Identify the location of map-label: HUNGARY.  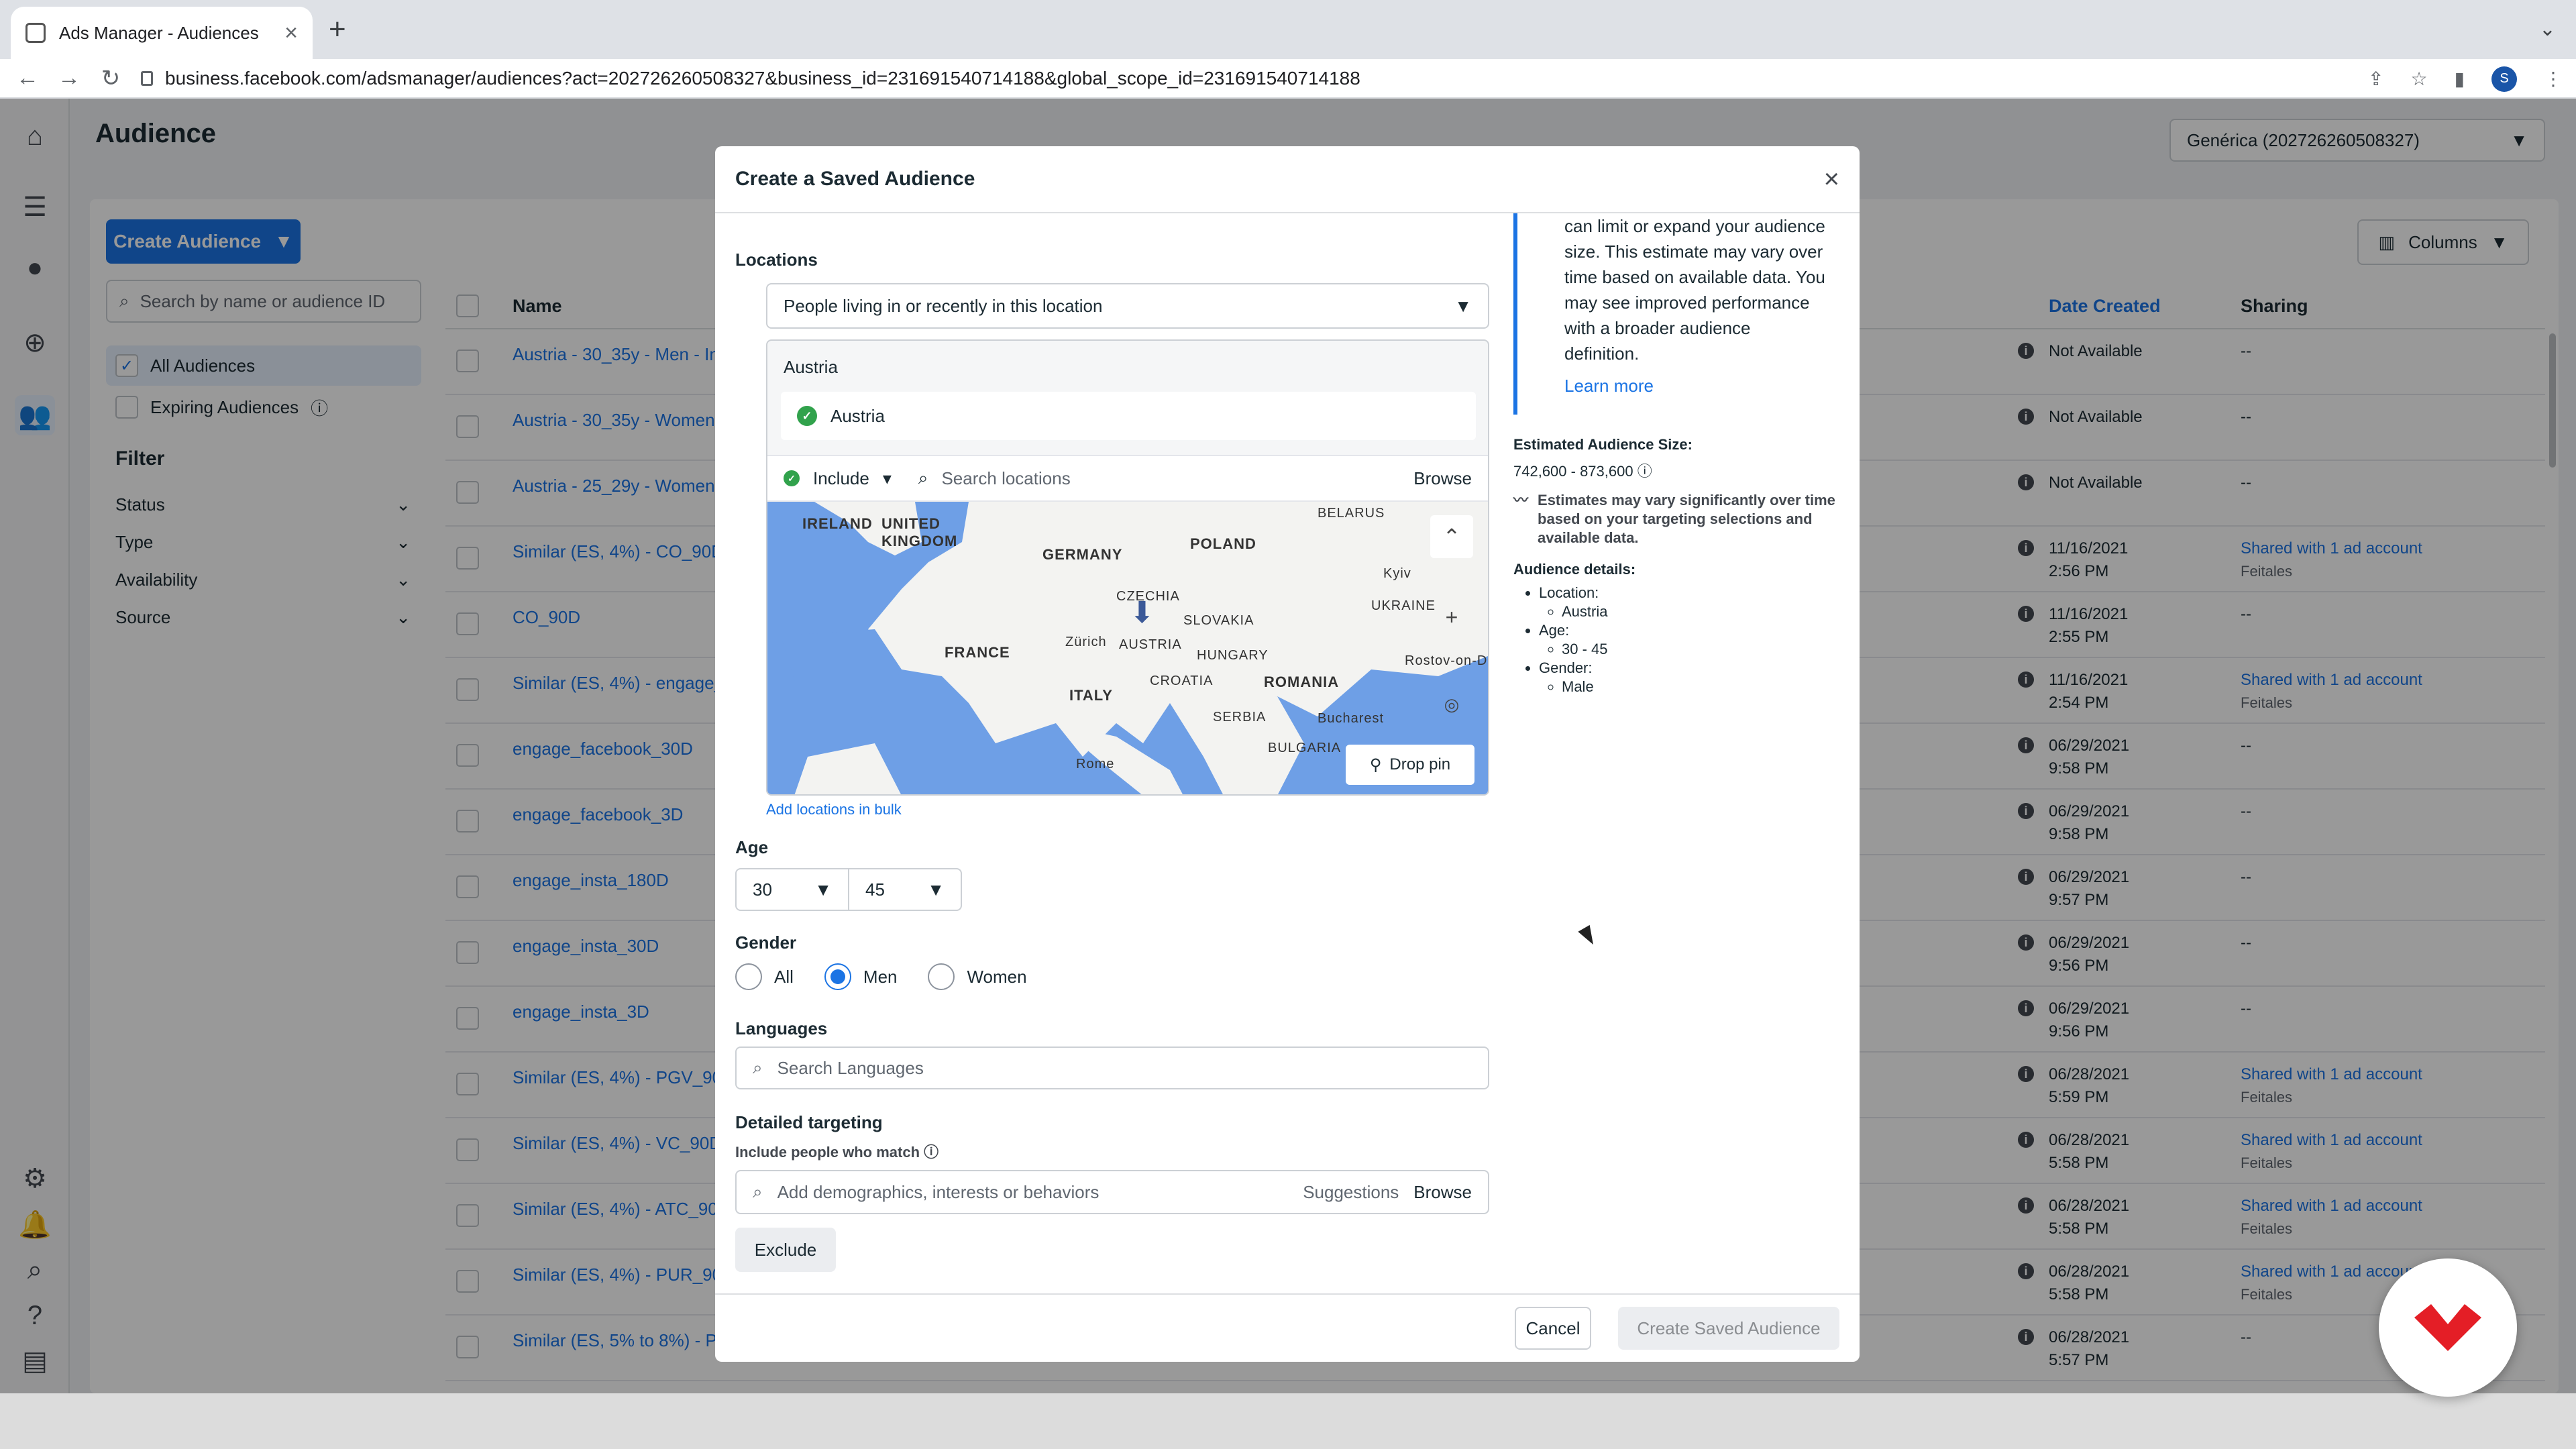
(1233, 655).